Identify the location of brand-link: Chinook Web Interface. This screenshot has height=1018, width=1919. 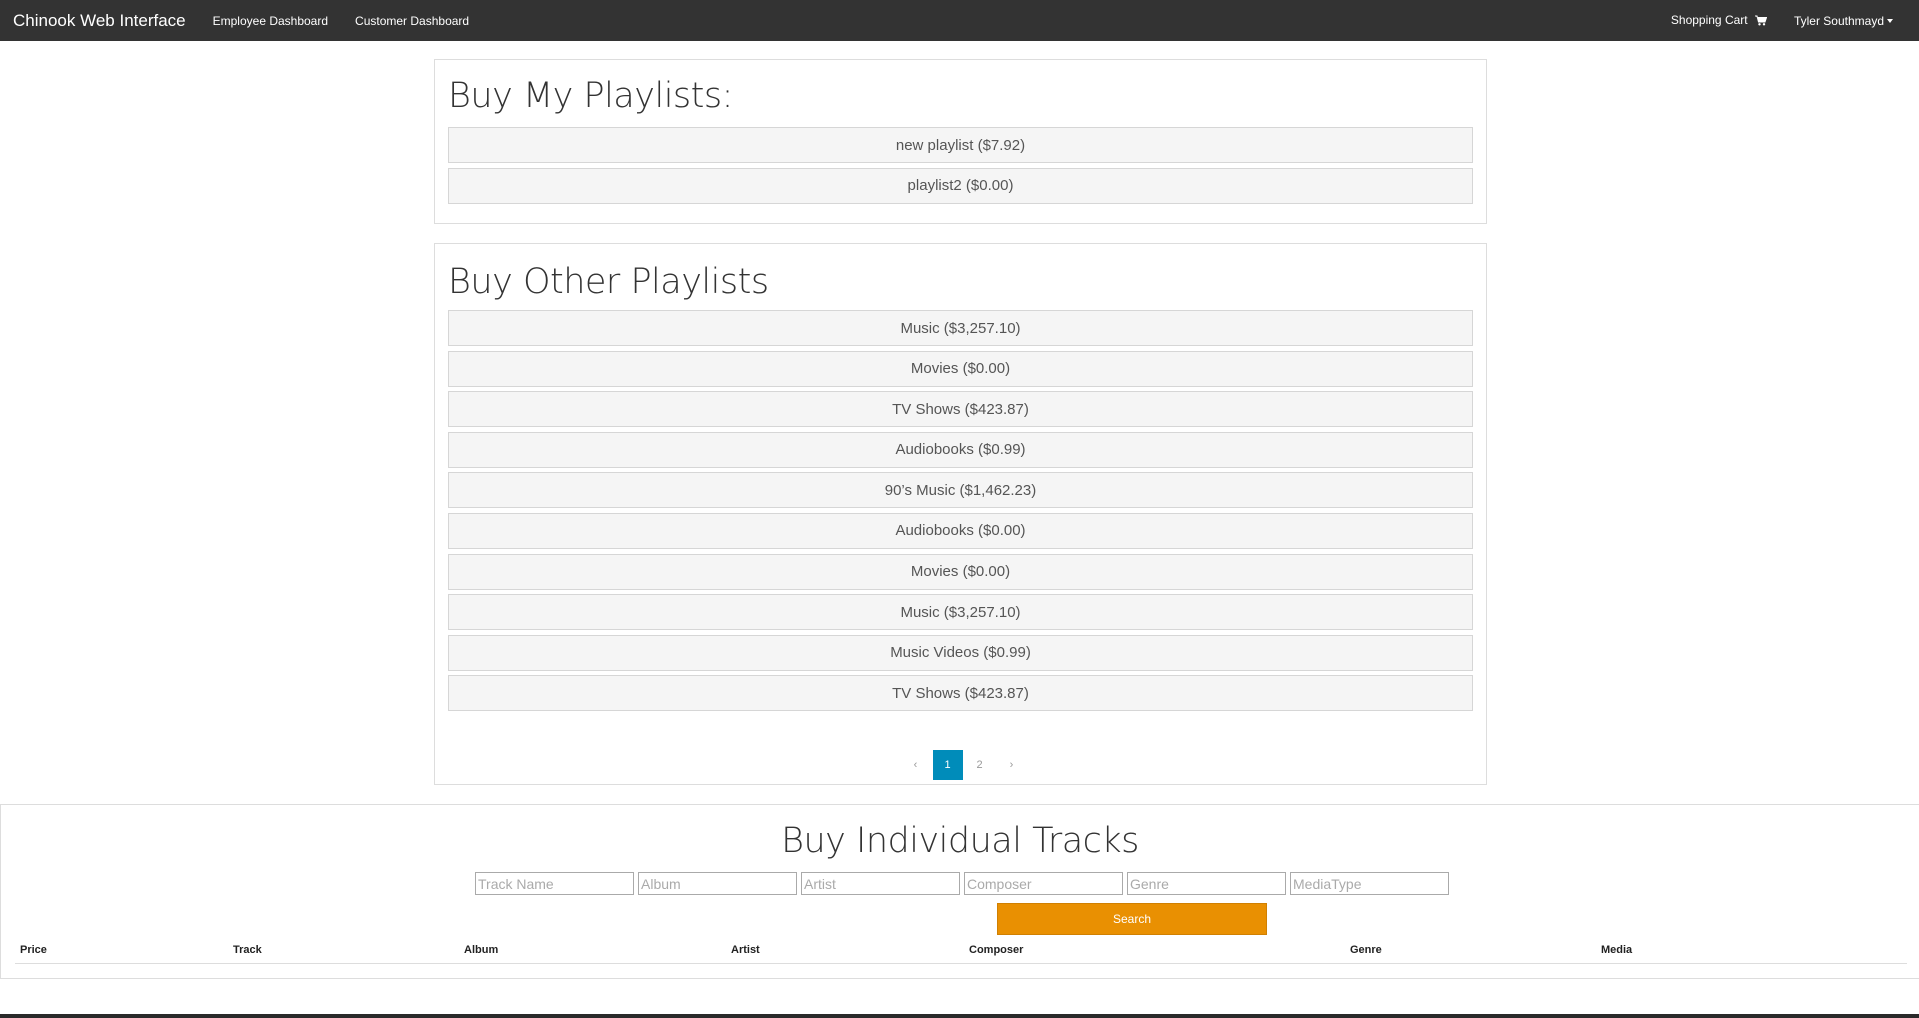
(99, 21).